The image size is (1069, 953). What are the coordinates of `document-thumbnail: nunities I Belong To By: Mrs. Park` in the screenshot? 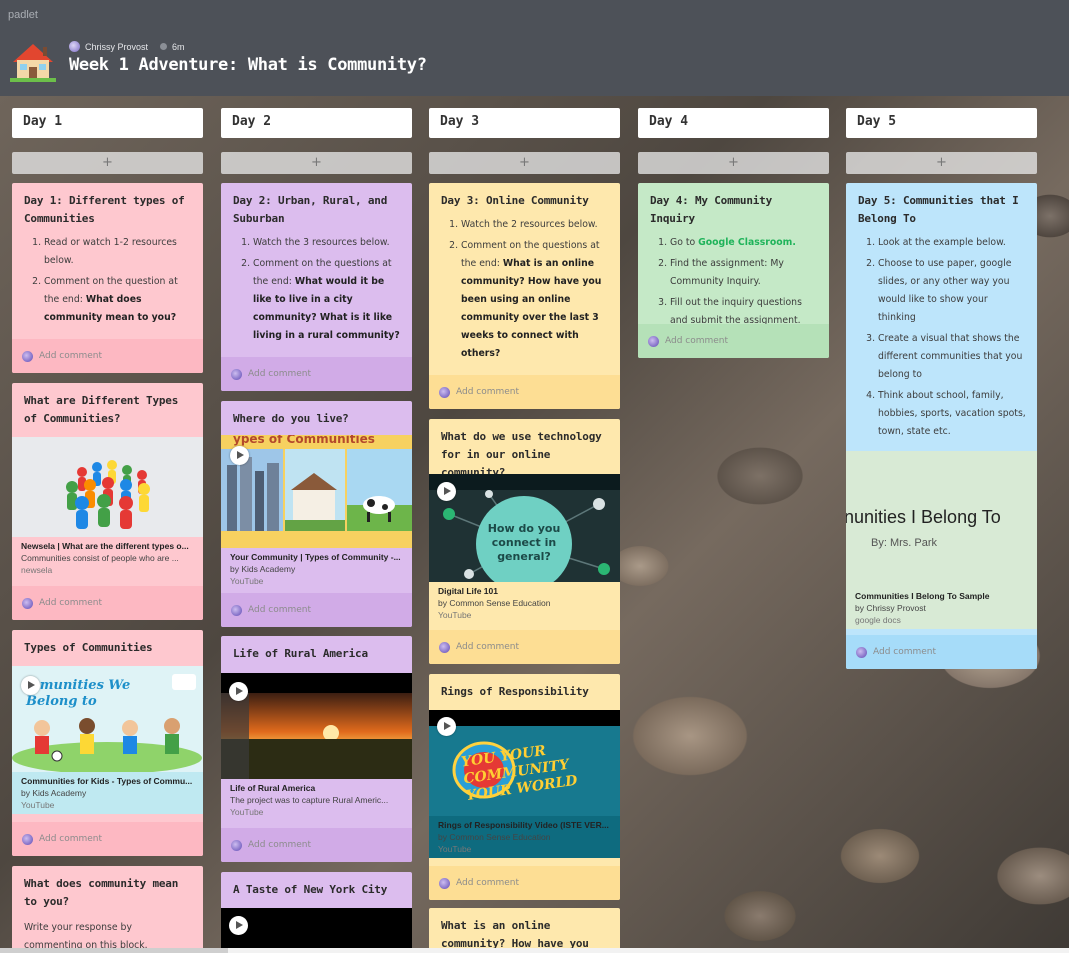 It's located at (941, 519).